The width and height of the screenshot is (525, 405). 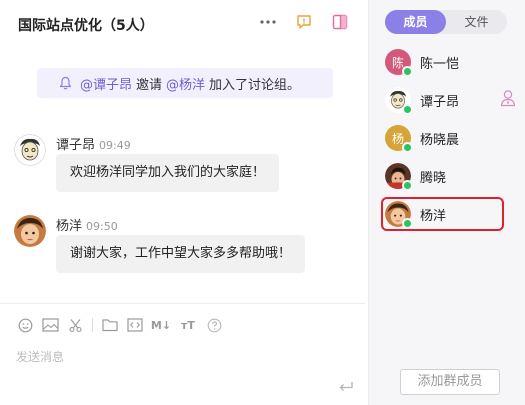 I want to click on message-bubble: 谢谢大家，工作中望大家多多帮助哦！, so click(x=181, y=254).